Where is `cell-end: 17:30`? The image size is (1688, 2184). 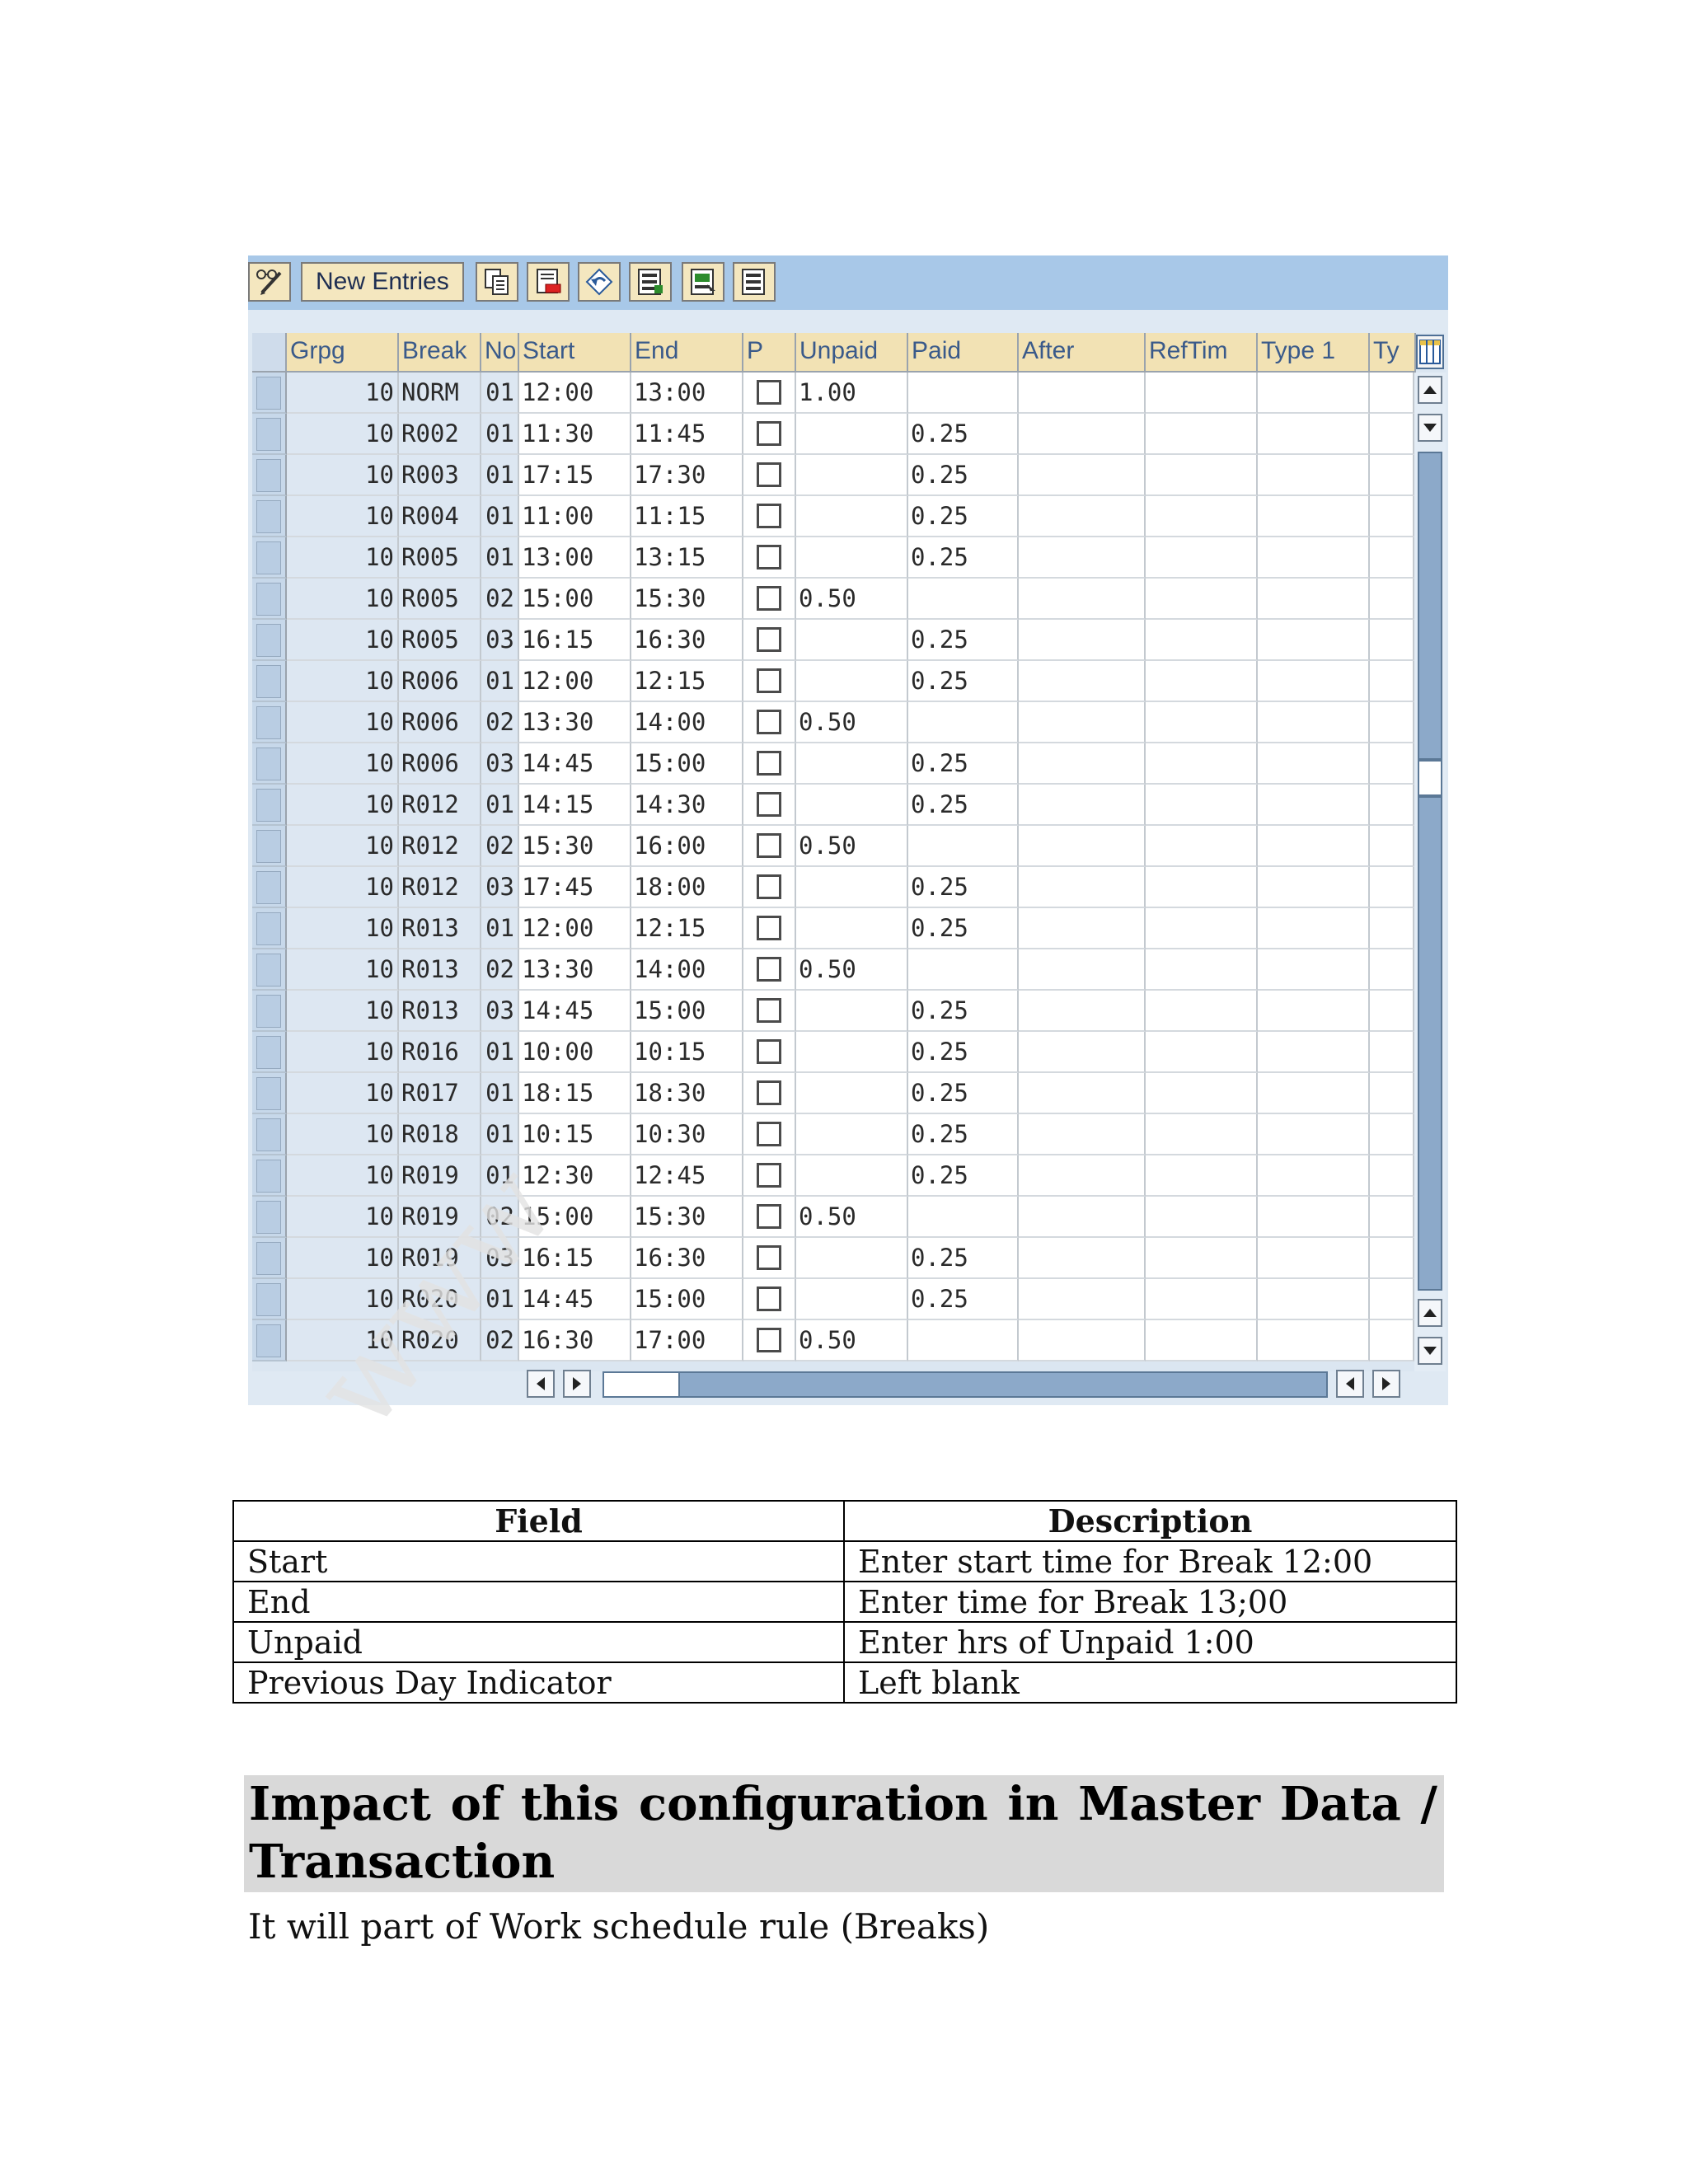
cell-end: 17:30 is located at coordinates (687, 475).